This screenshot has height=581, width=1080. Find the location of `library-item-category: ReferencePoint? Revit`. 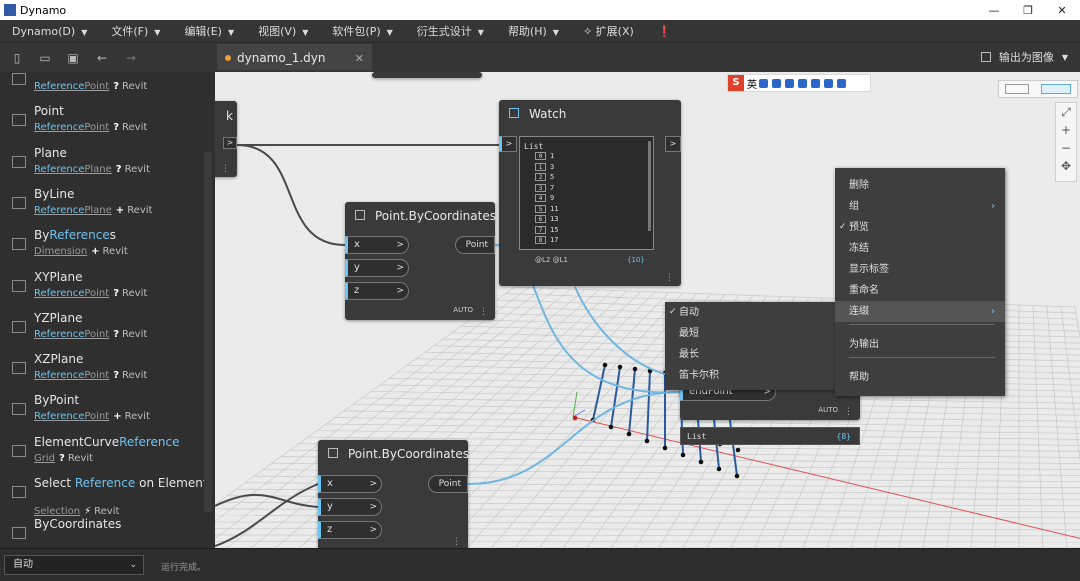

library-item-category: ReferencePoint? Revit is located at coordinates (91, 376).